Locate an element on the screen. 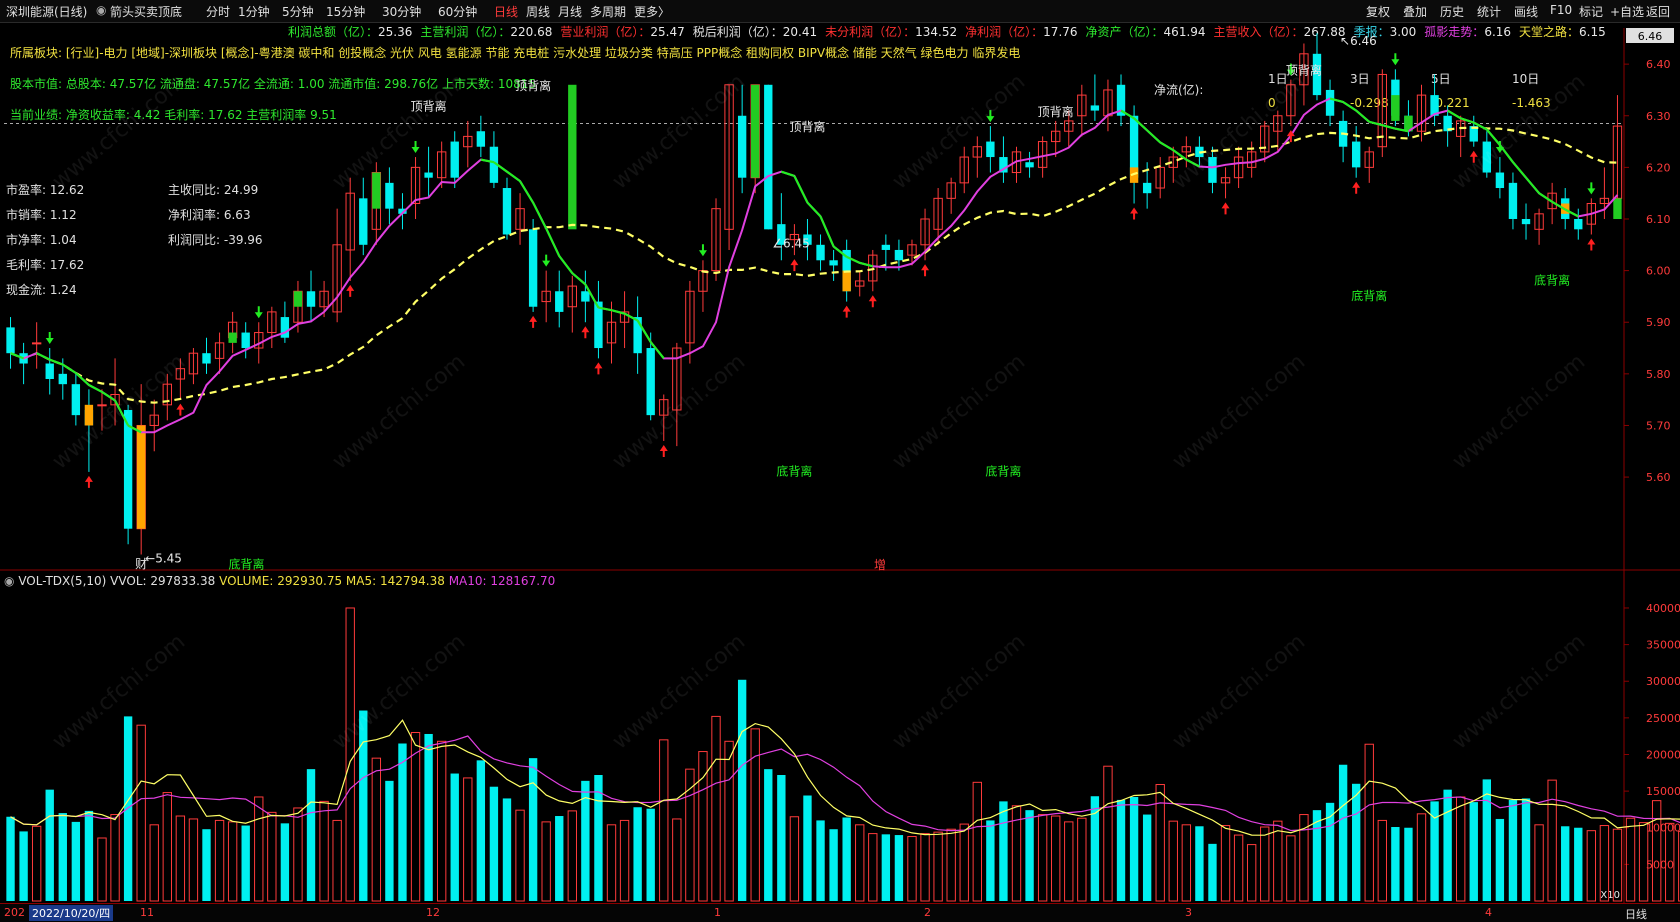  price-tick-label-3: 5.90 is located at coordinates (1658, 322).